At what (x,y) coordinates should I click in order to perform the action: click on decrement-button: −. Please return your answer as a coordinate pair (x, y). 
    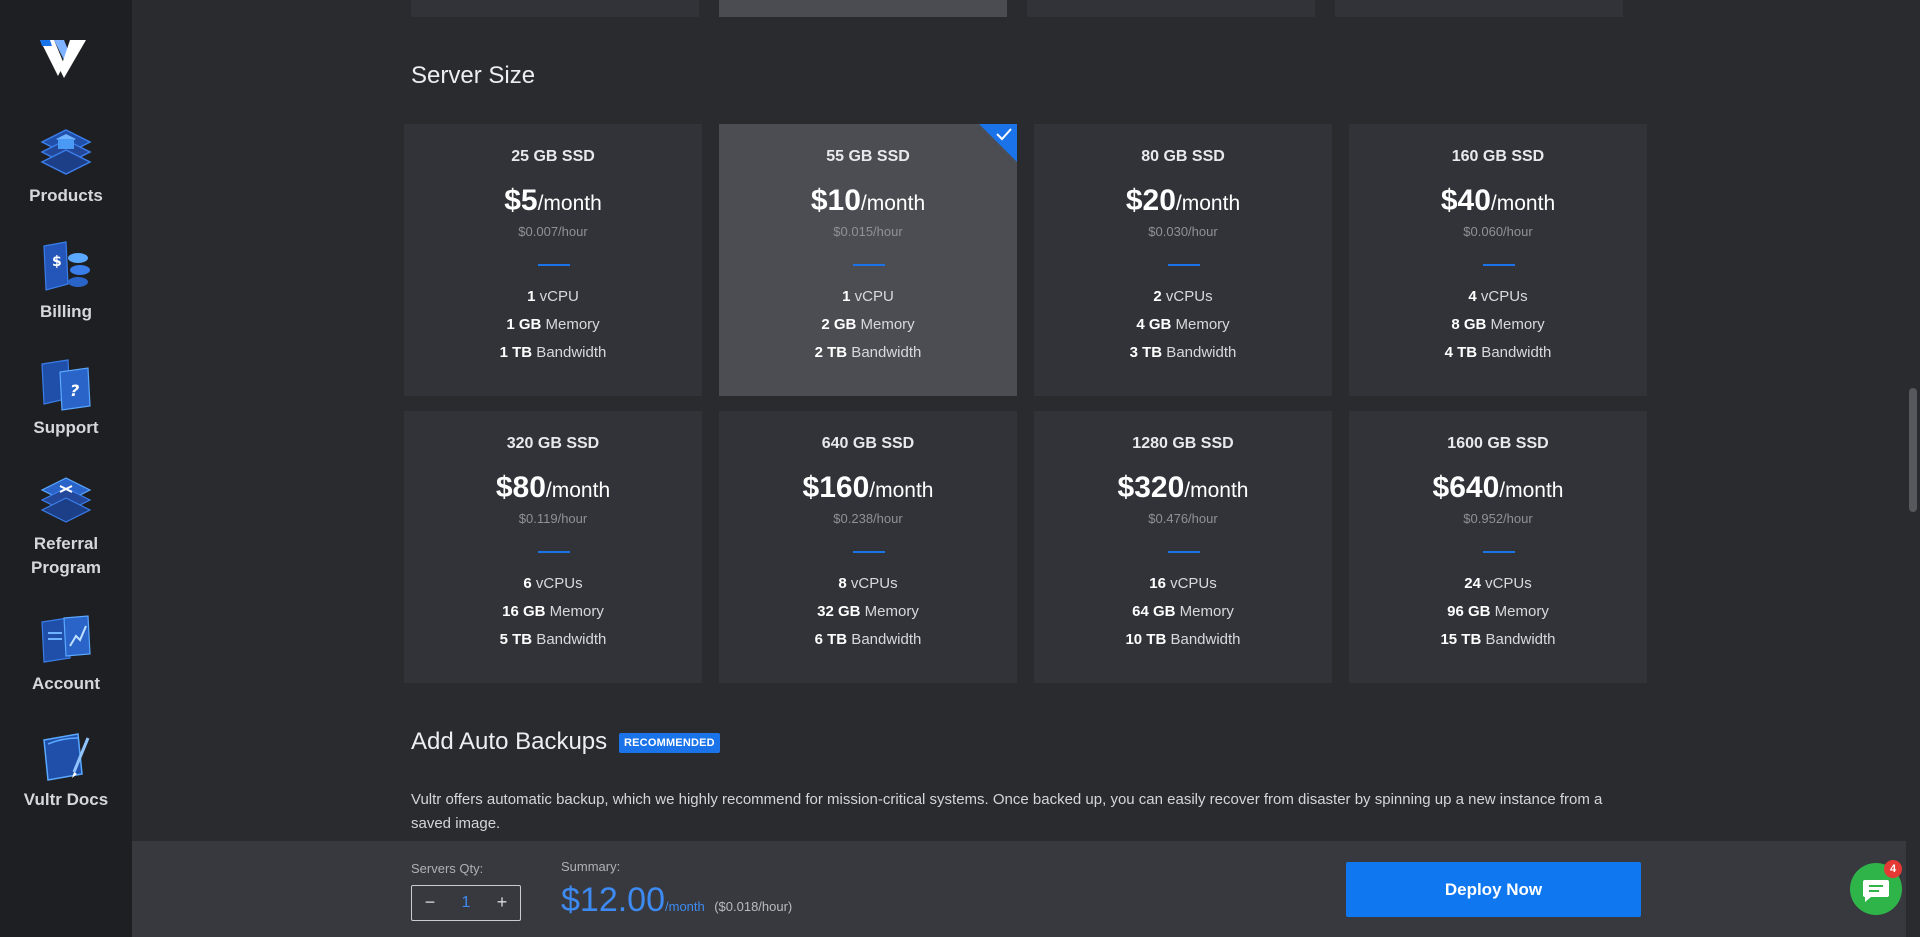
    Looking at the image, I should click on (430, 902).